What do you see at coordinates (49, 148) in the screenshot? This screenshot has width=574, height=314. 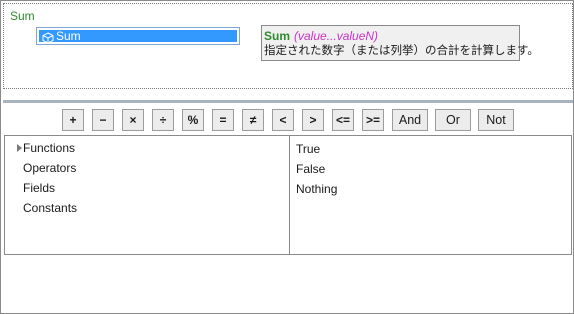 I see `category-label: Functions` at bounding box center [49, 148].